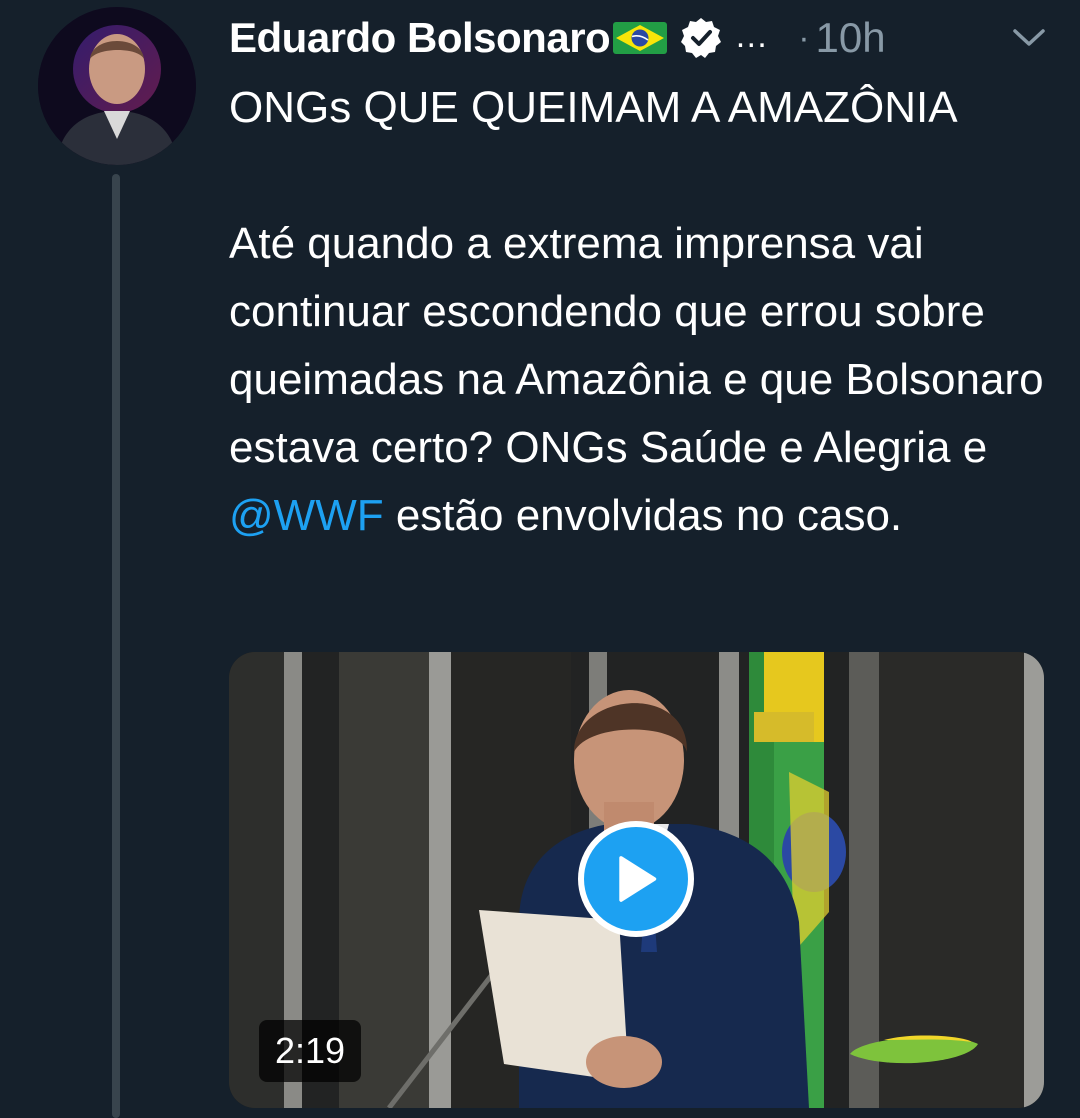 The image size is (1080, 1118). What do you see at coordinates (593, 107) in the screenshot?
I see `tweet-headline: ONGs QUE QUEIMAM A AMAZÔNIA` at bounding box center [593, 107].